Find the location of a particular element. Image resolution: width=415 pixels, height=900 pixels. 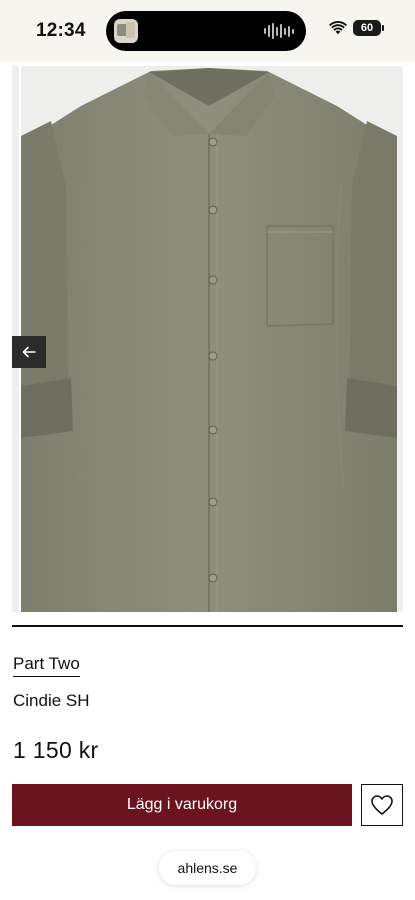

now-playing-thumbnail is located at coordinates (126, 31).